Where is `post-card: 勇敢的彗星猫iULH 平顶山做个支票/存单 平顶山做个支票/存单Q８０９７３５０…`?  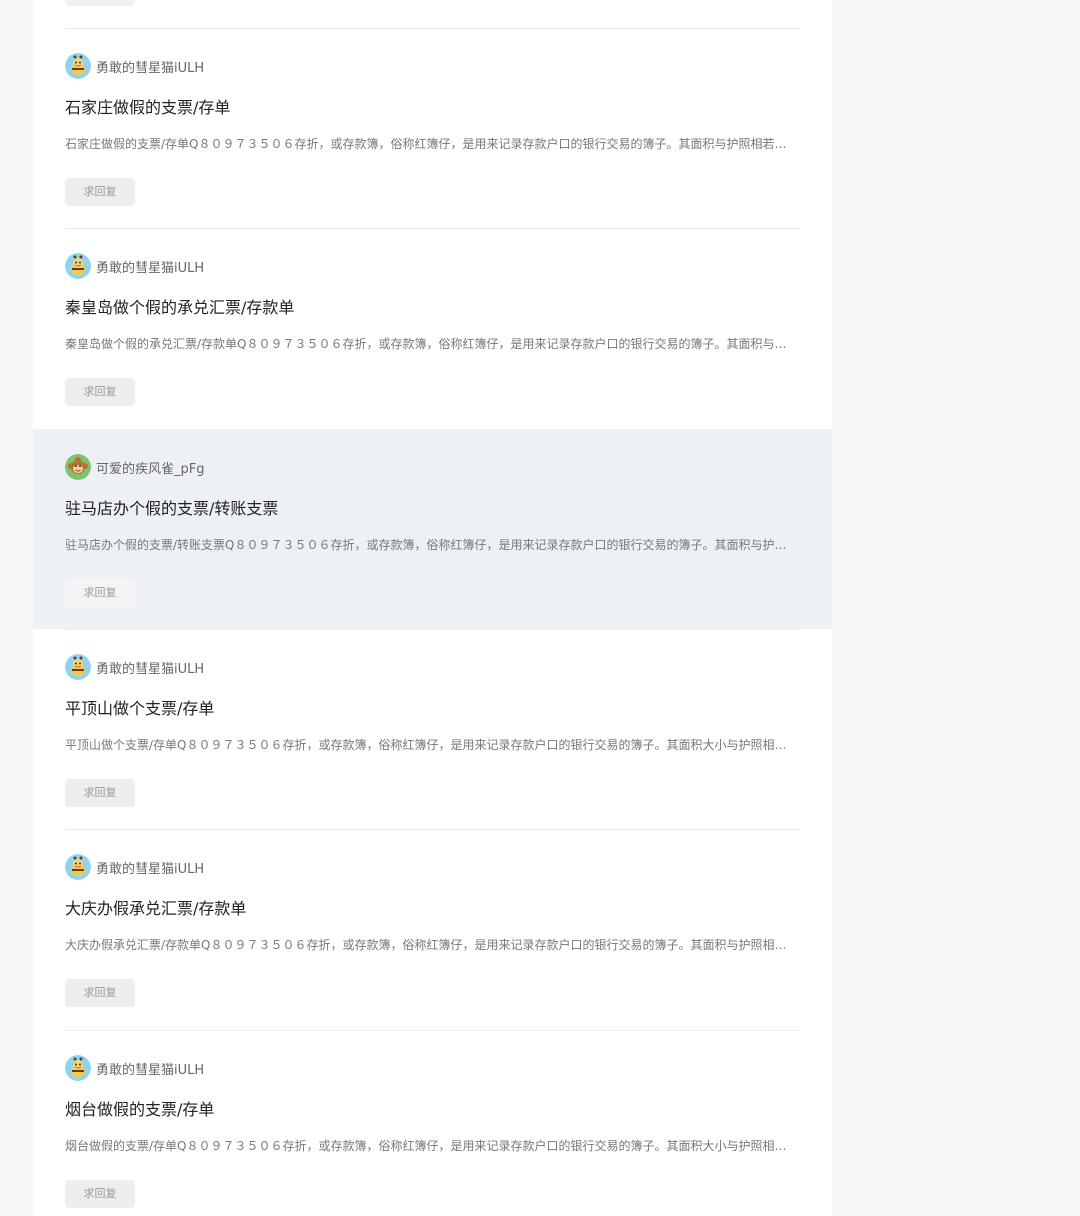 post-card: 勇敢的彗星猫iULH 平顶山做个支票/存单 平顶山做个支票/存单Q８０９７３５０… is located at coordinates (432, 729).